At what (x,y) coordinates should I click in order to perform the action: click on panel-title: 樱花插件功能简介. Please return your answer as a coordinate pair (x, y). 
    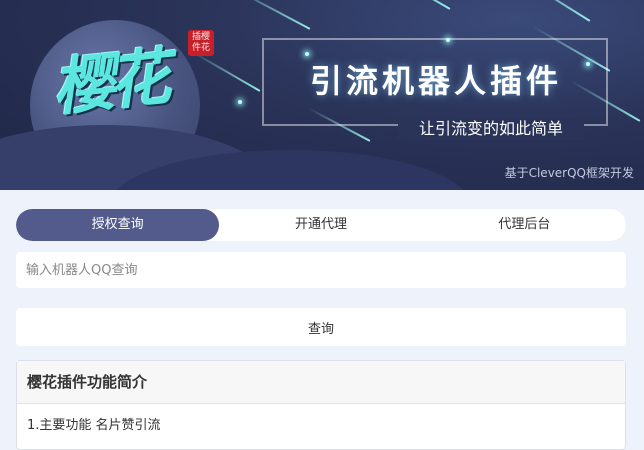
    Looking at the image, I should click on (321, 382).